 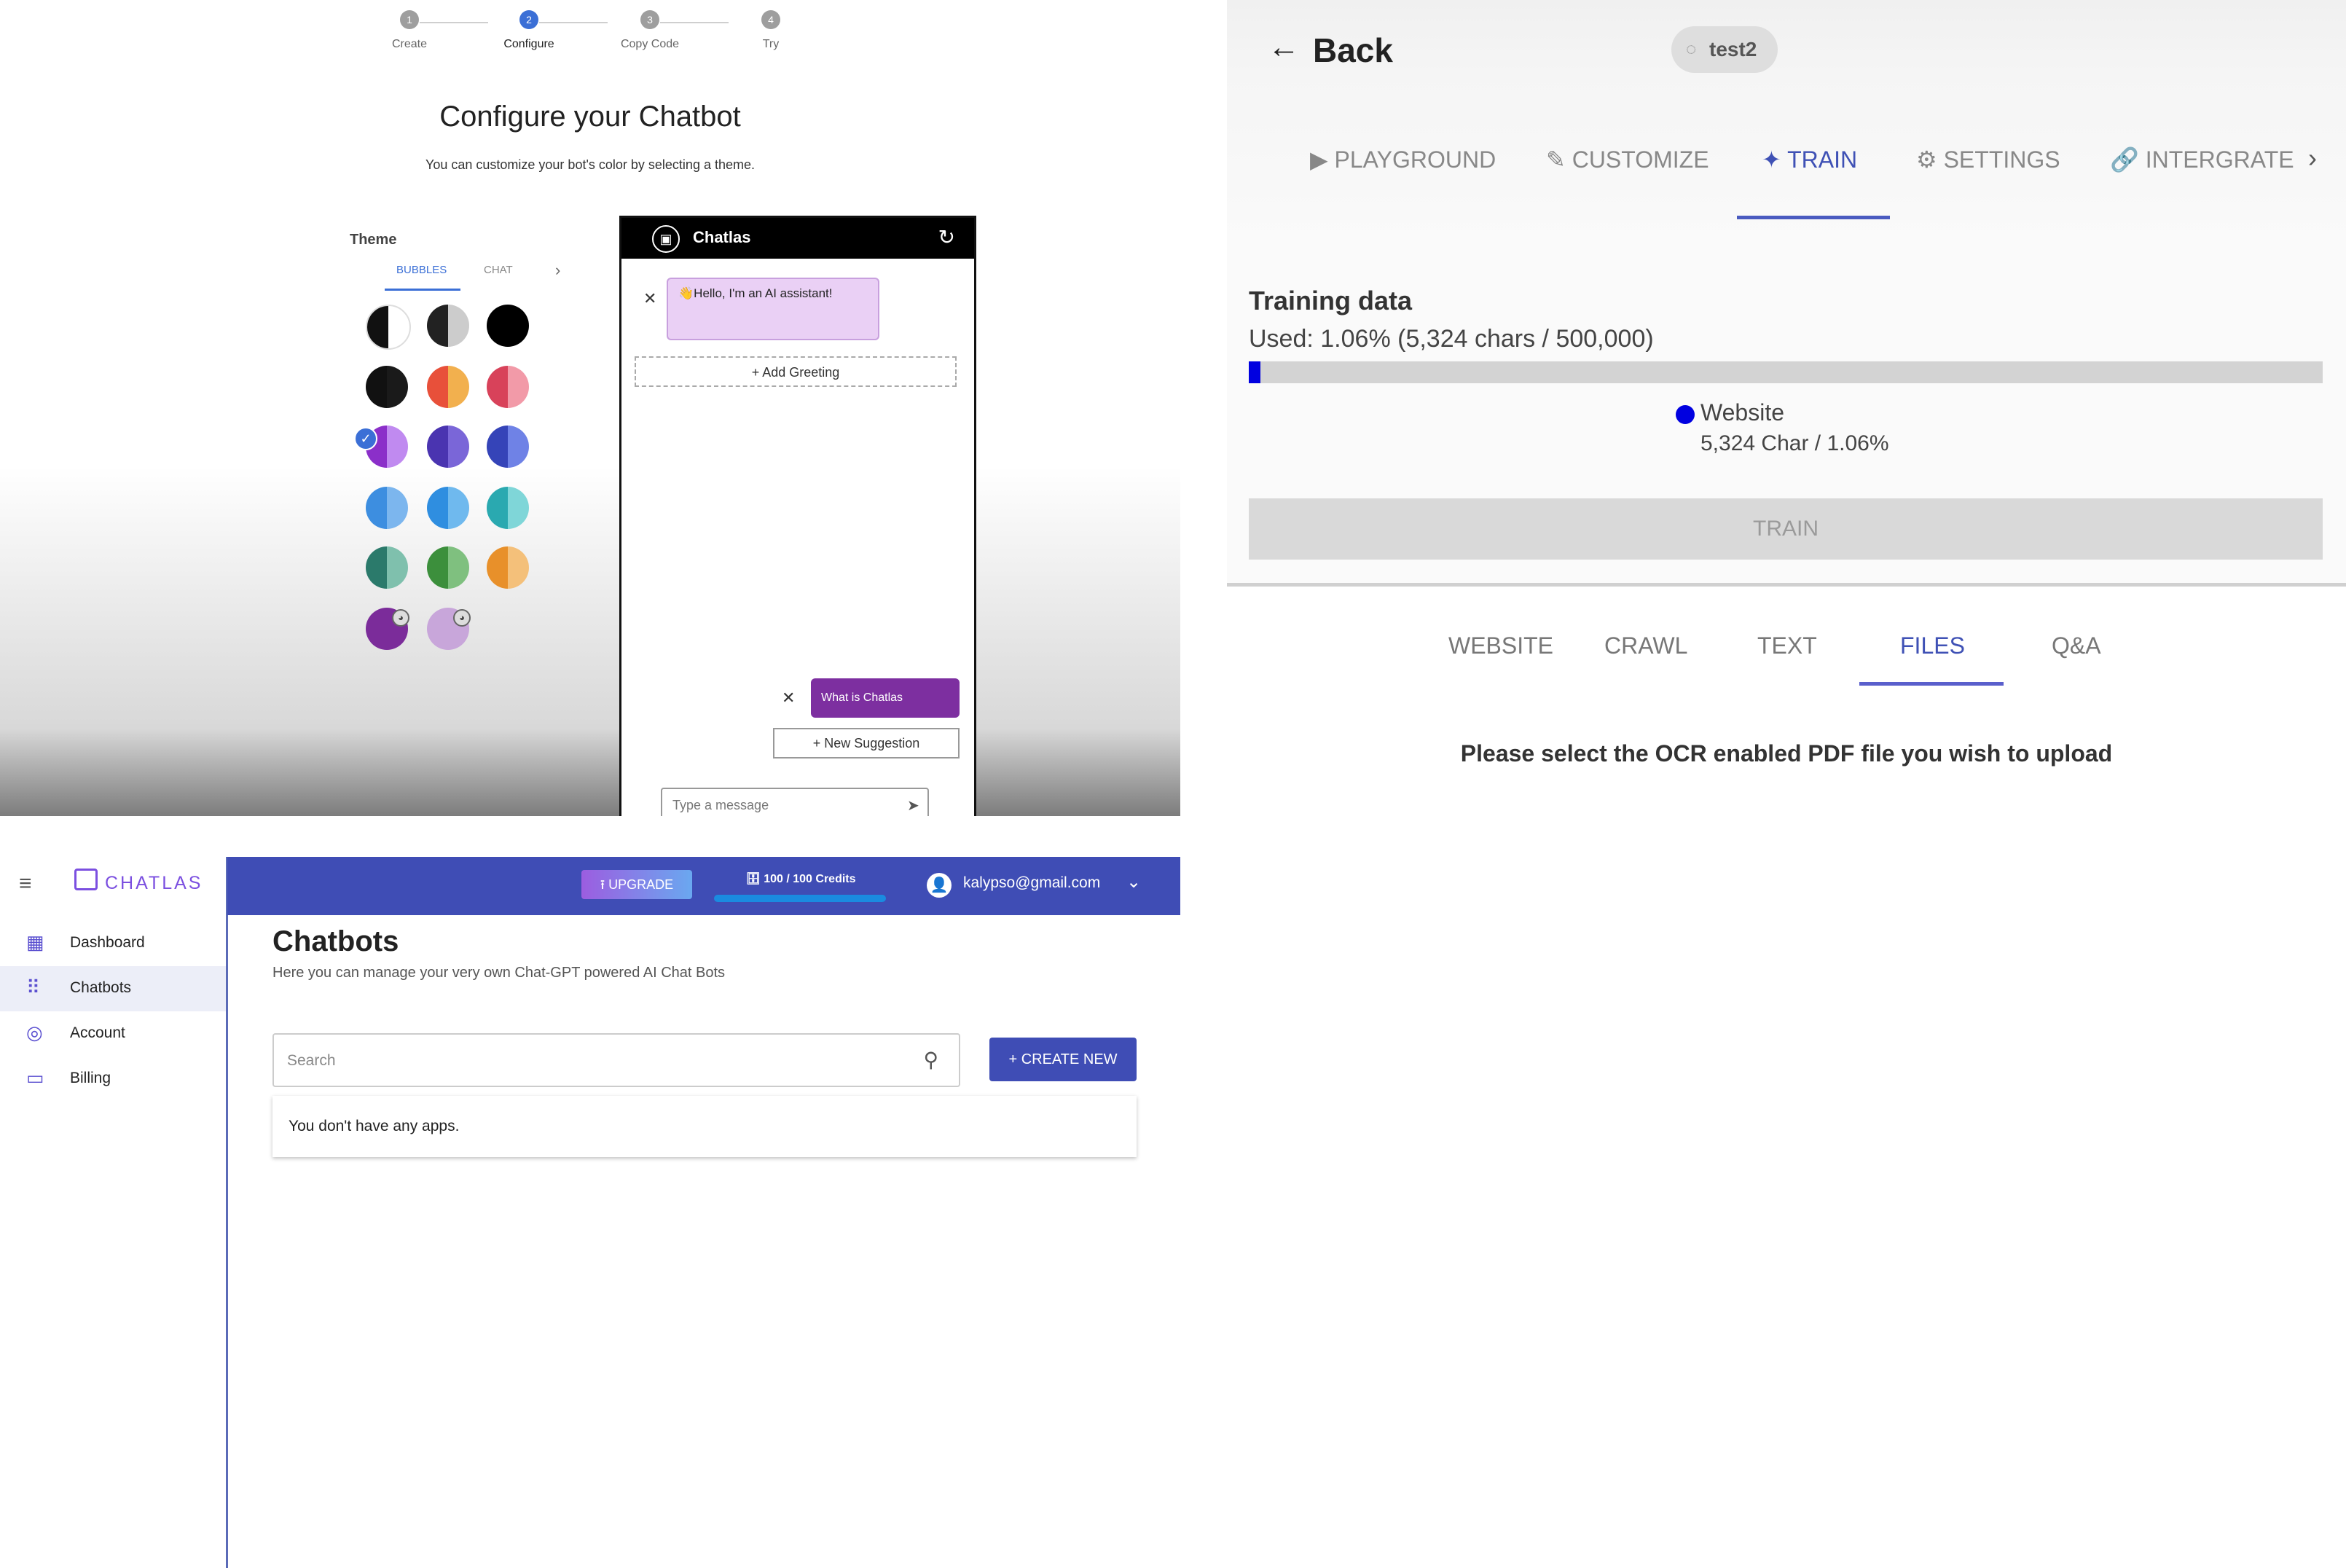 I want to click on create-new-button: + CREATE NEW, so click(x=1063, y=1059).